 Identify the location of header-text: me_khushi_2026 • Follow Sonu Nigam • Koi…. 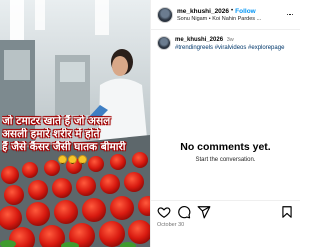
(230, 15).